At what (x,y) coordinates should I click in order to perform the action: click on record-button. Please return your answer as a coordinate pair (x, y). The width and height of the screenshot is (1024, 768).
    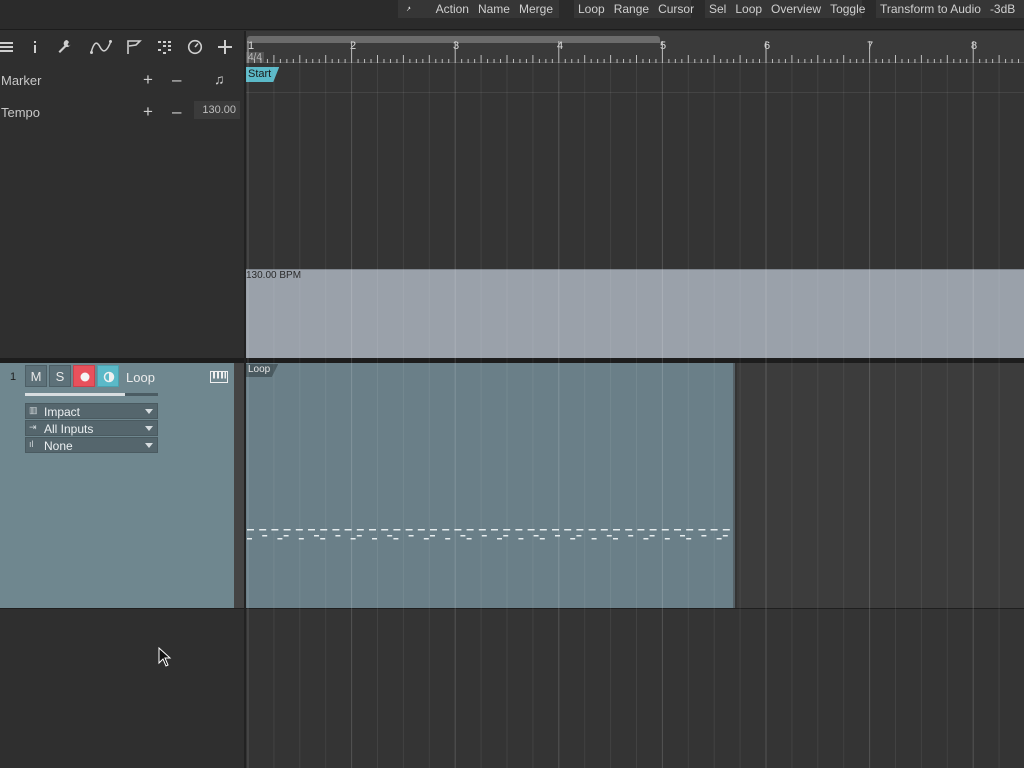
    Looking at the image, I should click on (84, 376).